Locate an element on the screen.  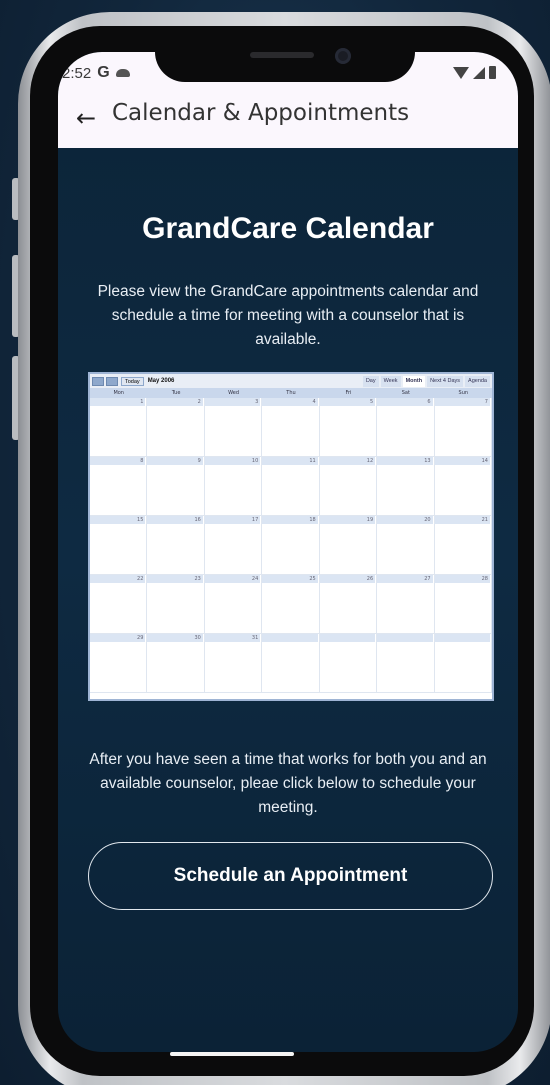
weekday-label: Fri is located at coordinates (348, 393).